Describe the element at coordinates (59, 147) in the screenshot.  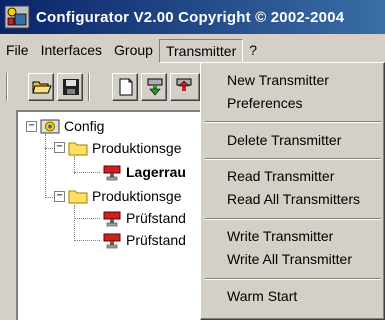
I see `collapse-toggle-group-1: −` at that location.